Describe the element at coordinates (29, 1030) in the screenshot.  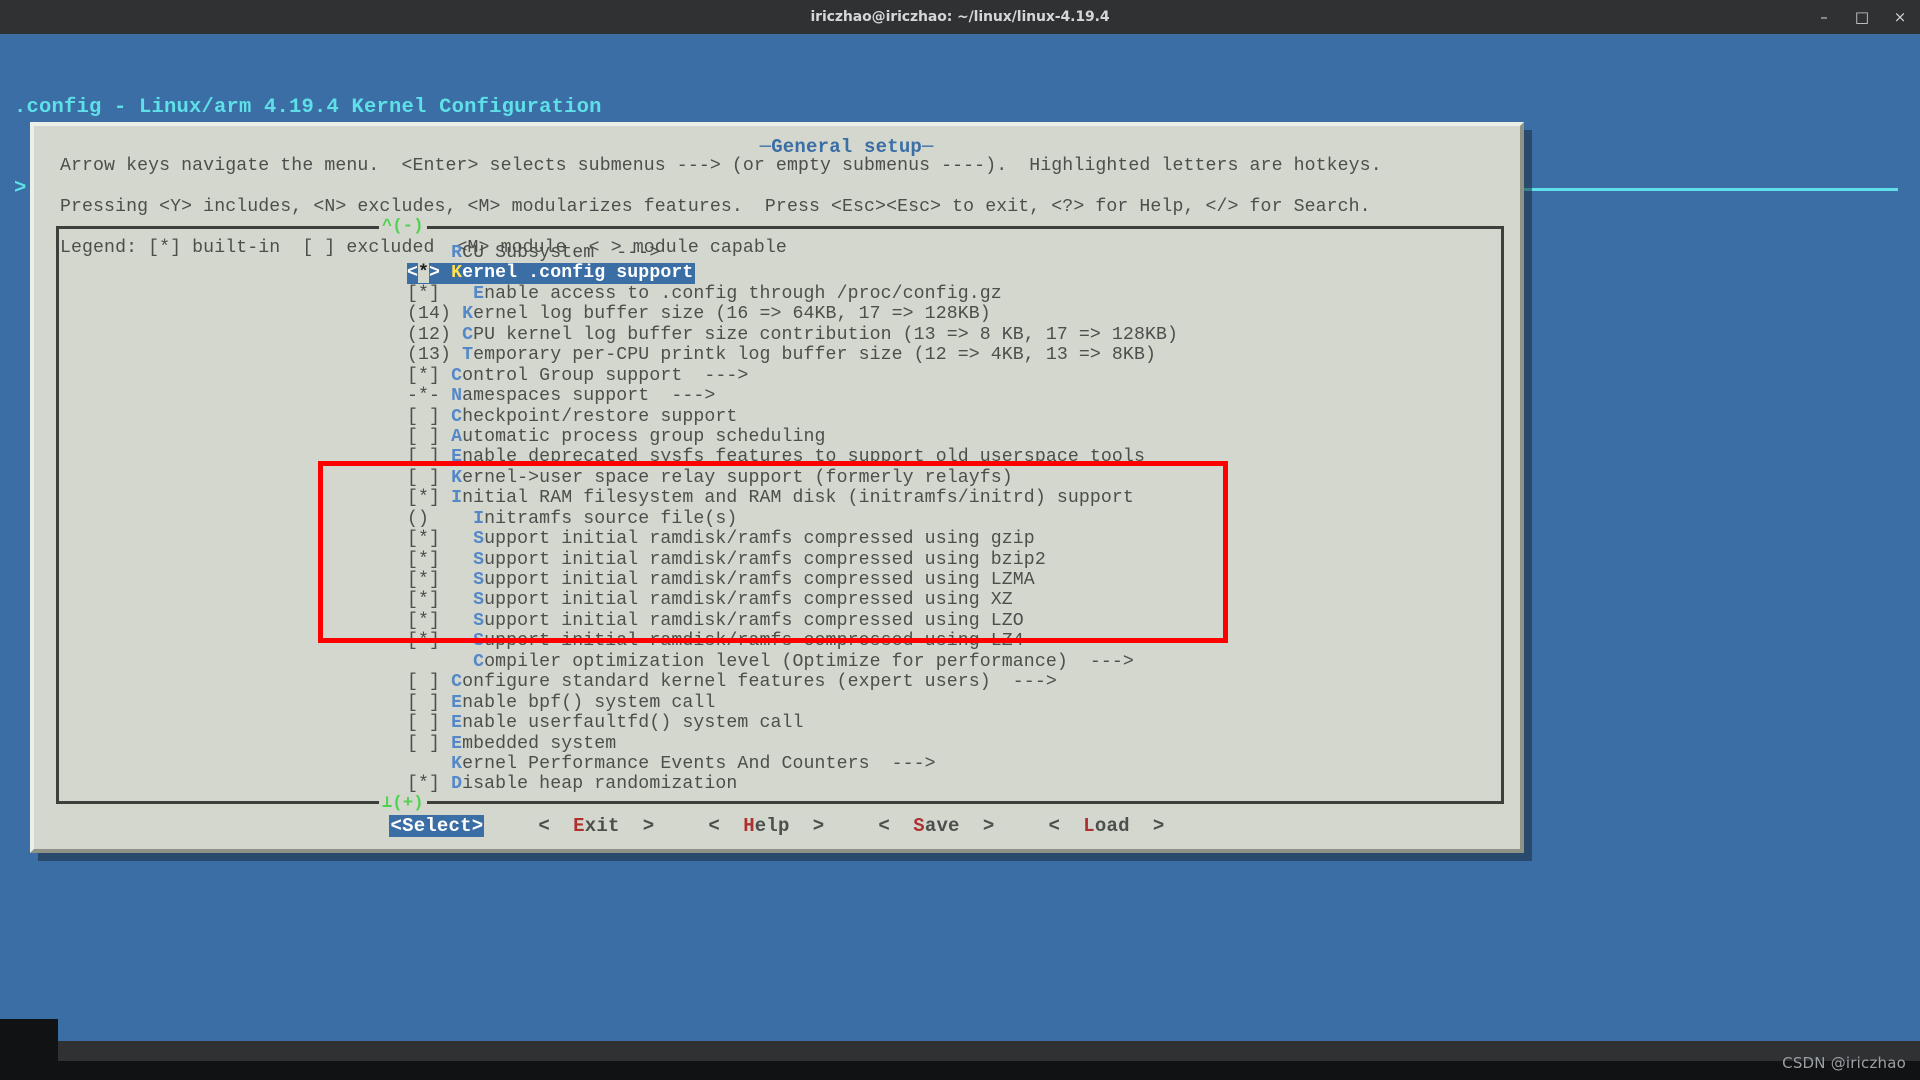
I see `left-gutter` at that location.